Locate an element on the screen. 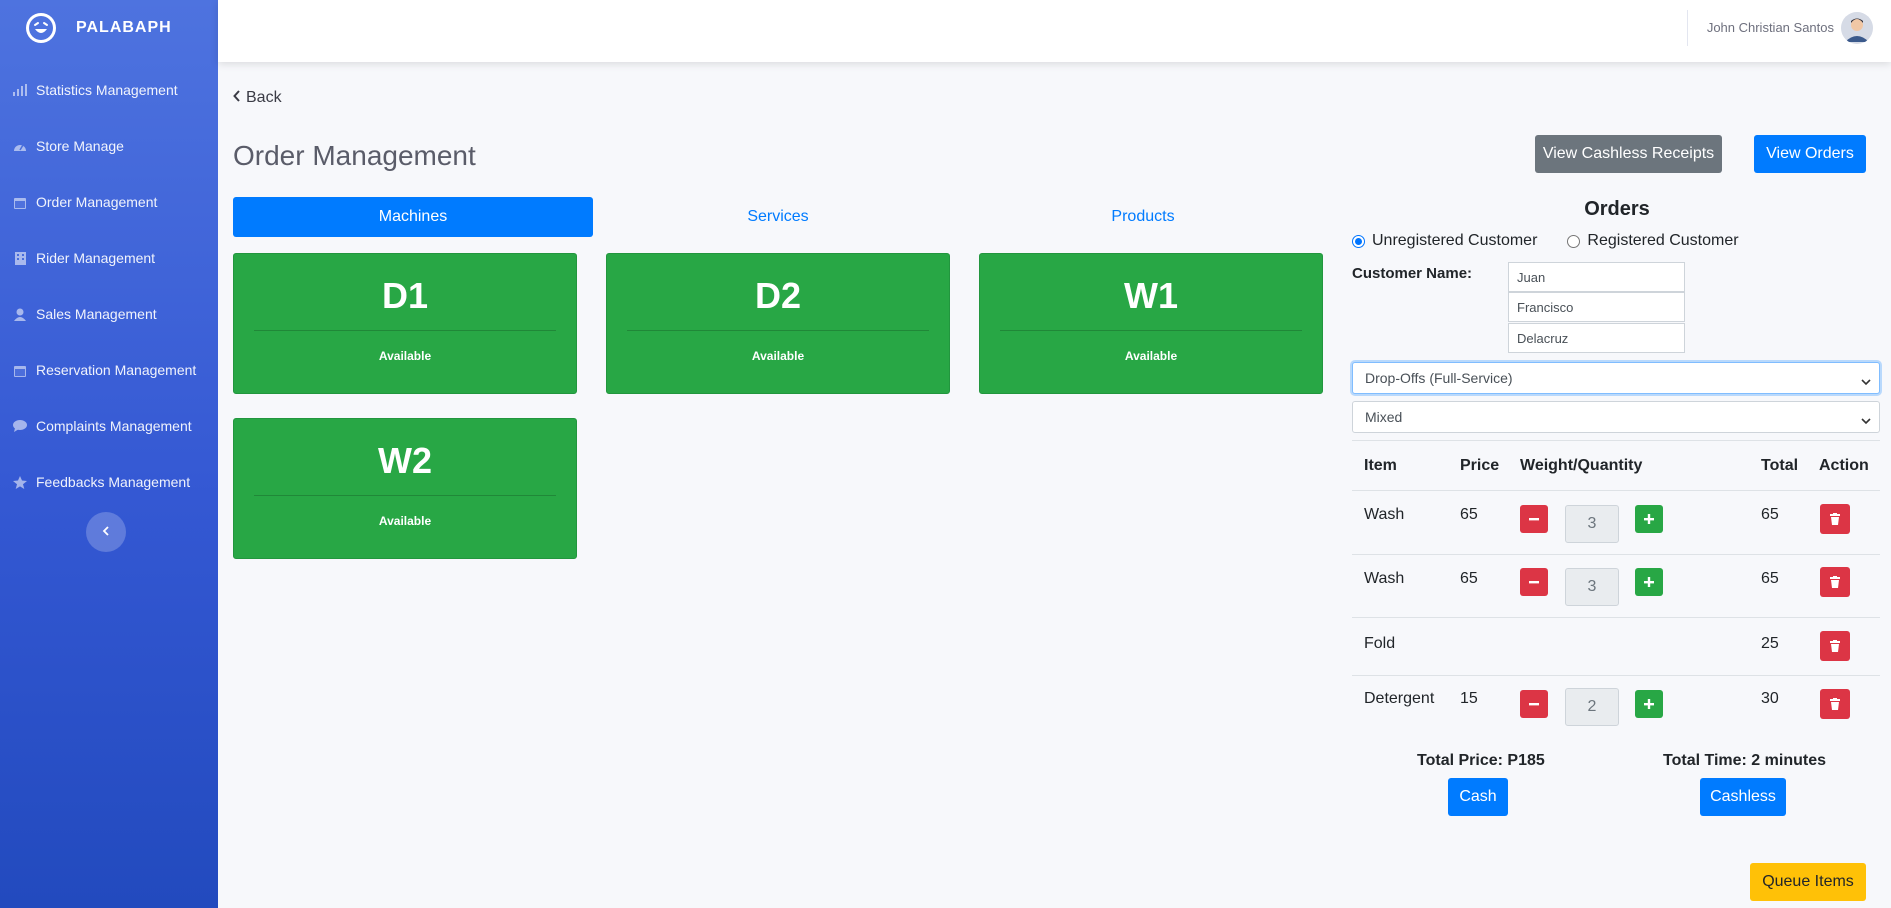 This screenshot has width=1891, height=908. sidebar-toggle-button is located at coordinates (106, 532).